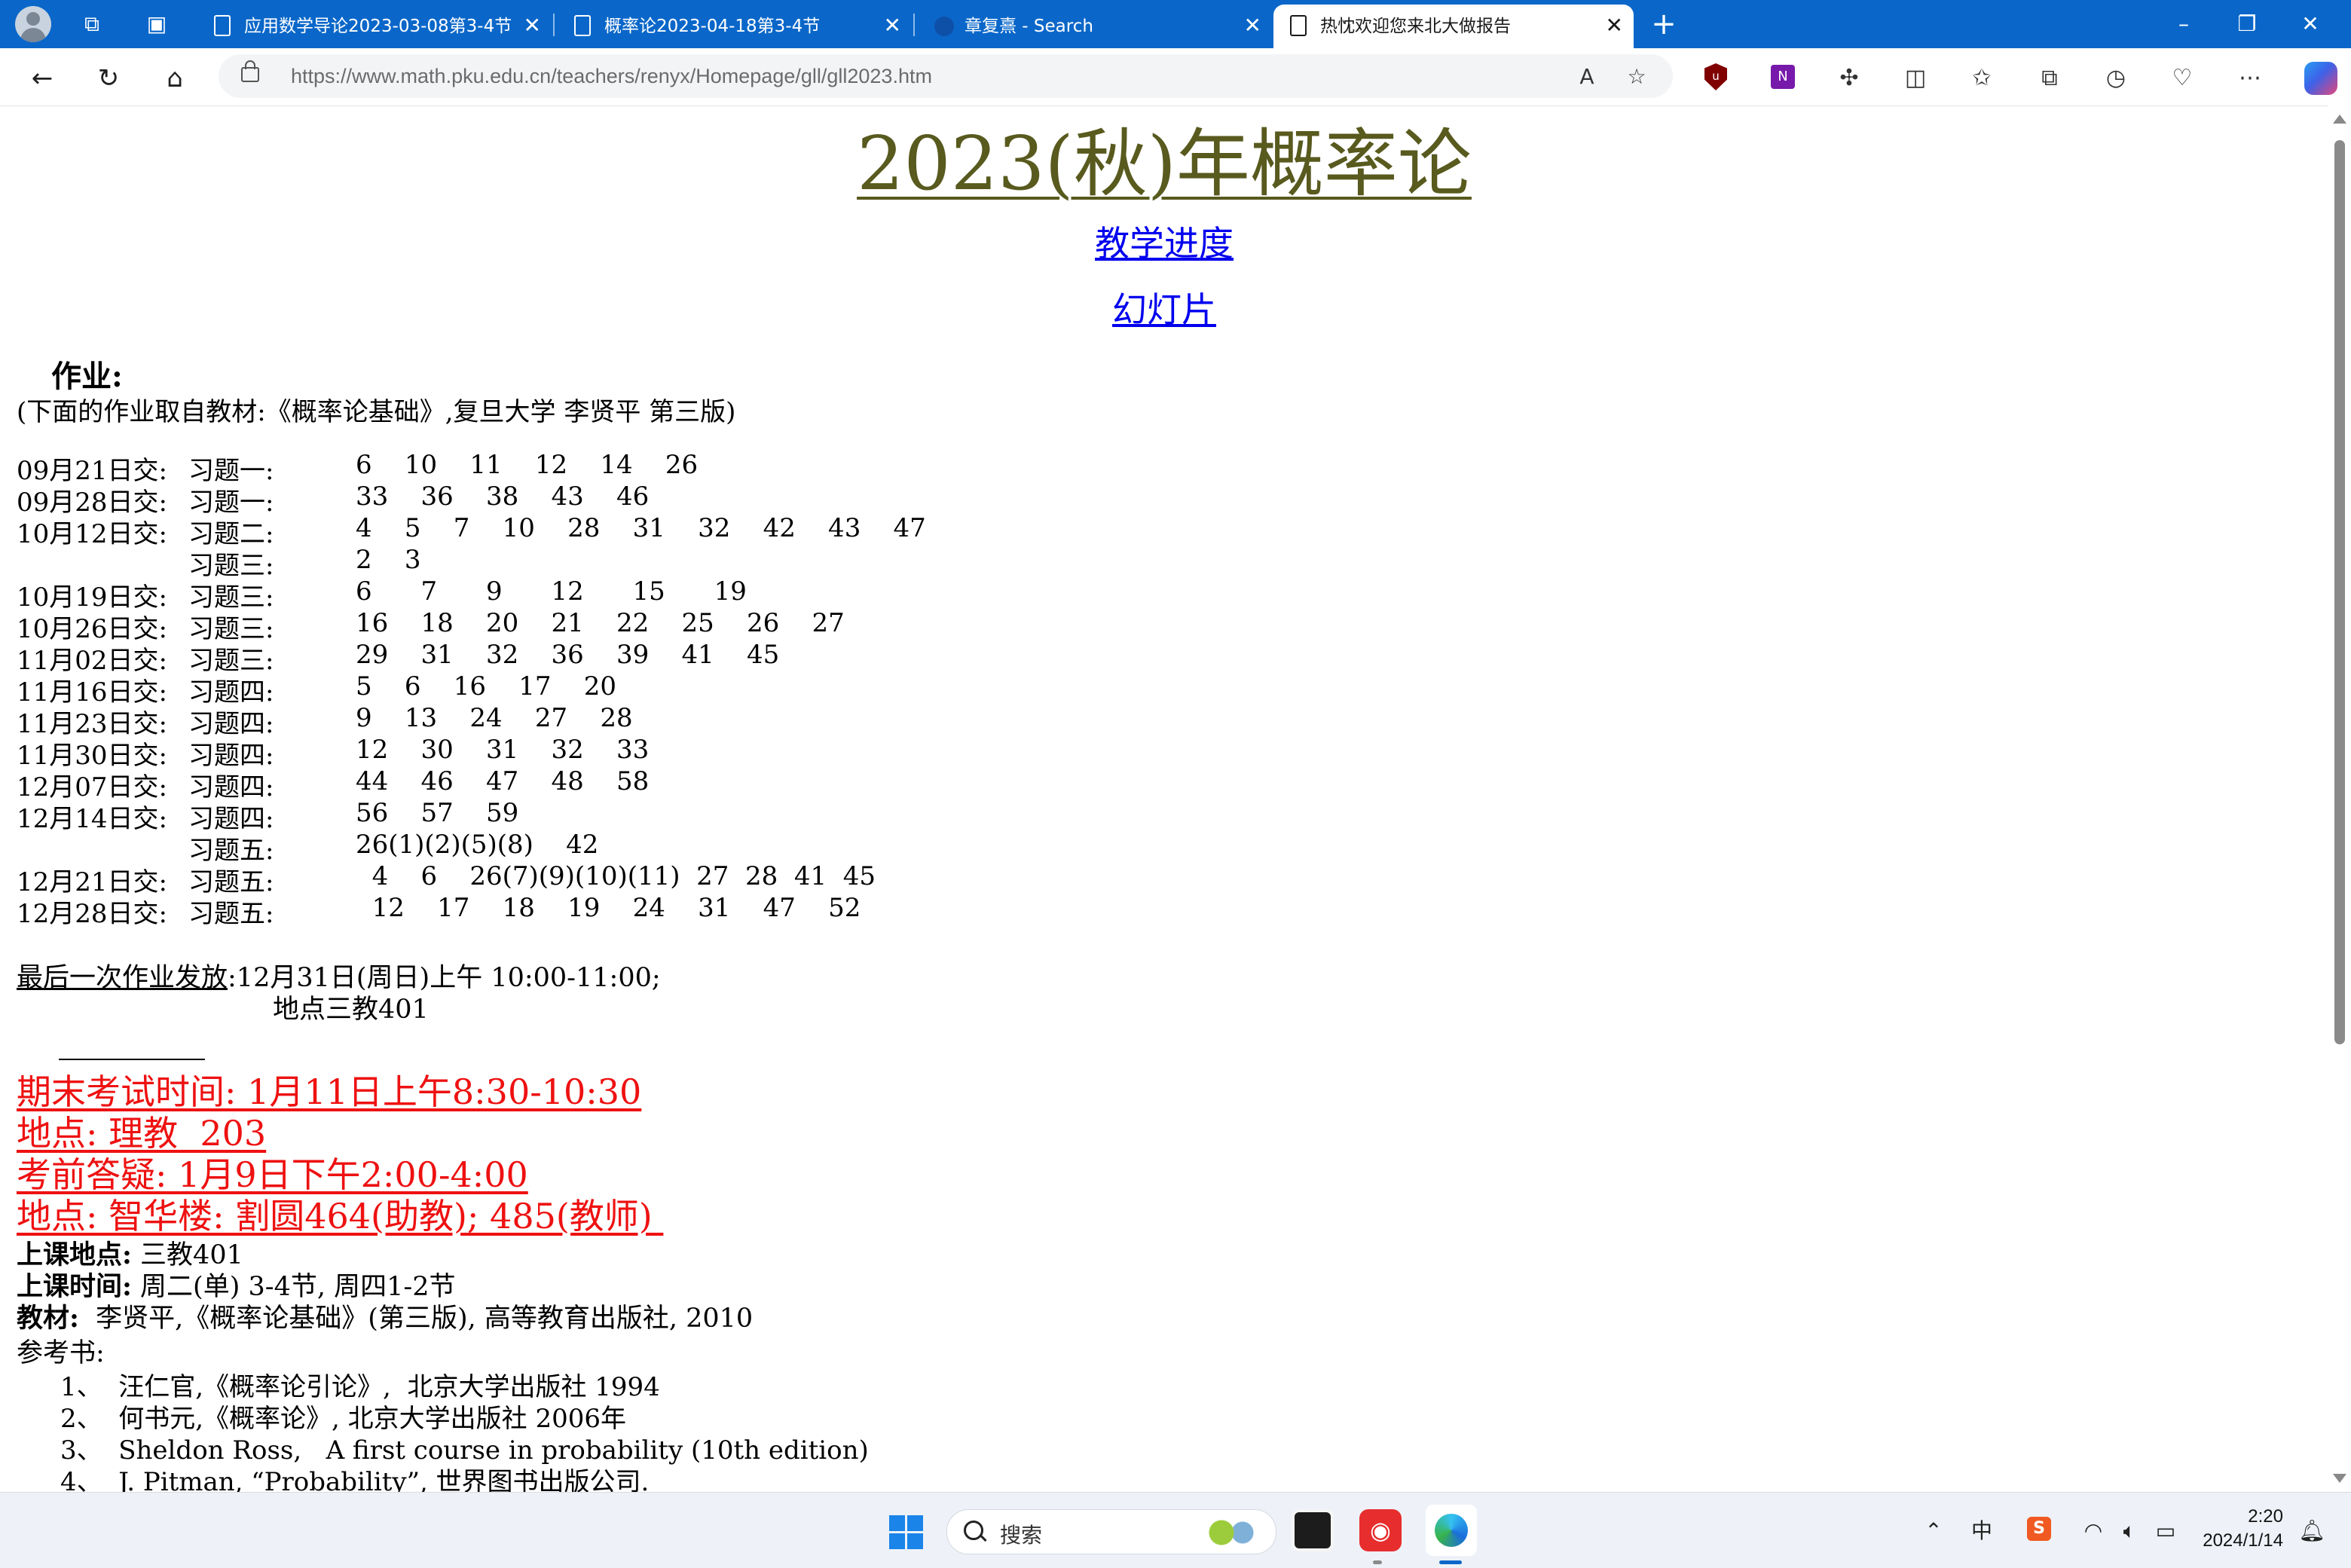 The image size is (2351, 1568). I want to click on search-icon, so click(973, 1530).